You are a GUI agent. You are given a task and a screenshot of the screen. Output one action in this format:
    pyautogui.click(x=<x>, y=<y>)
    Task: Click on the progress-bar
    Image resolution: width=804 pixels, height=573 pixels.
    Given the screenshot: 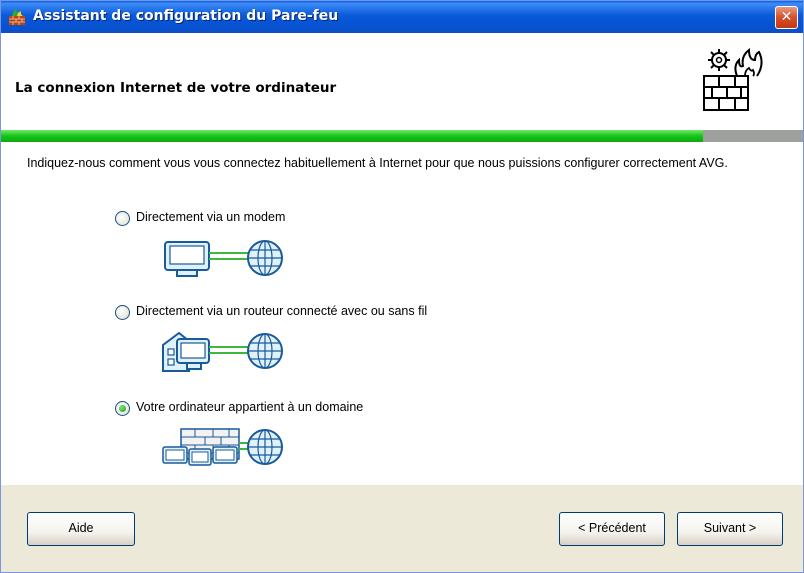 What is the action you would take?
    pyautogui.click(x=402, y=136)
    